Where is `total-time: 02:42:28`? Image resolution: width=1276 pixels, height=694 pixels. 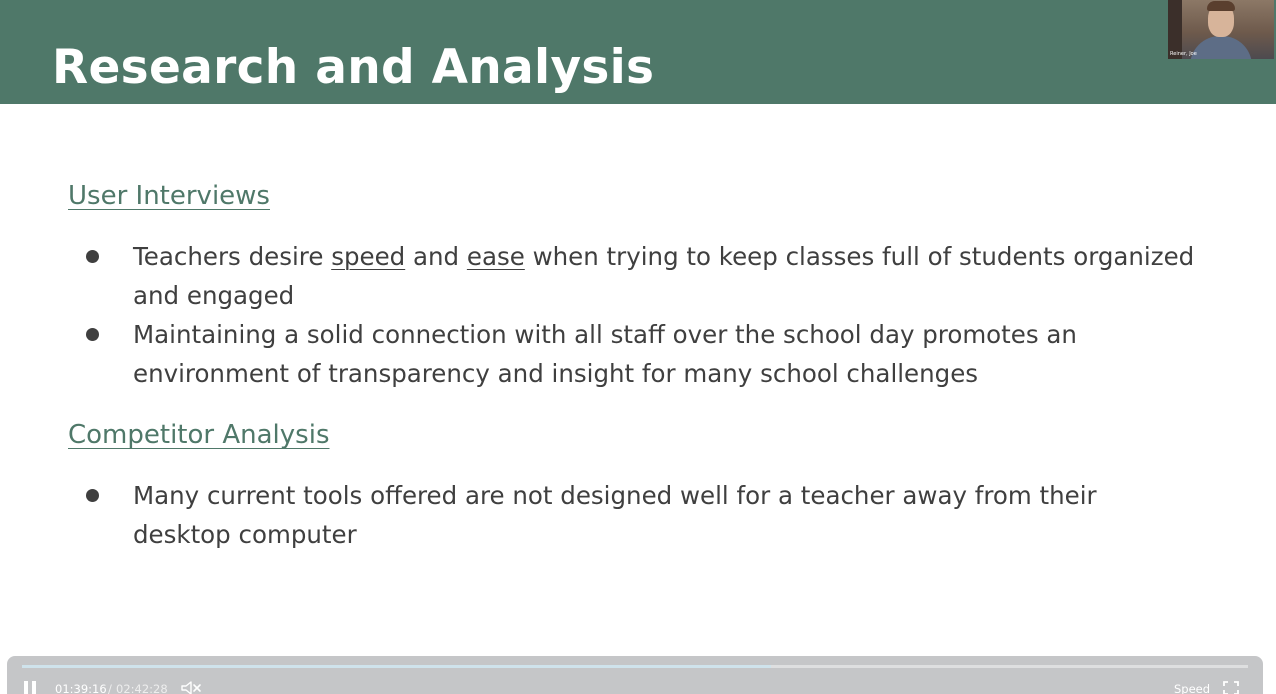
total-time: 02:42:28 is located at coordinates (142, 688).